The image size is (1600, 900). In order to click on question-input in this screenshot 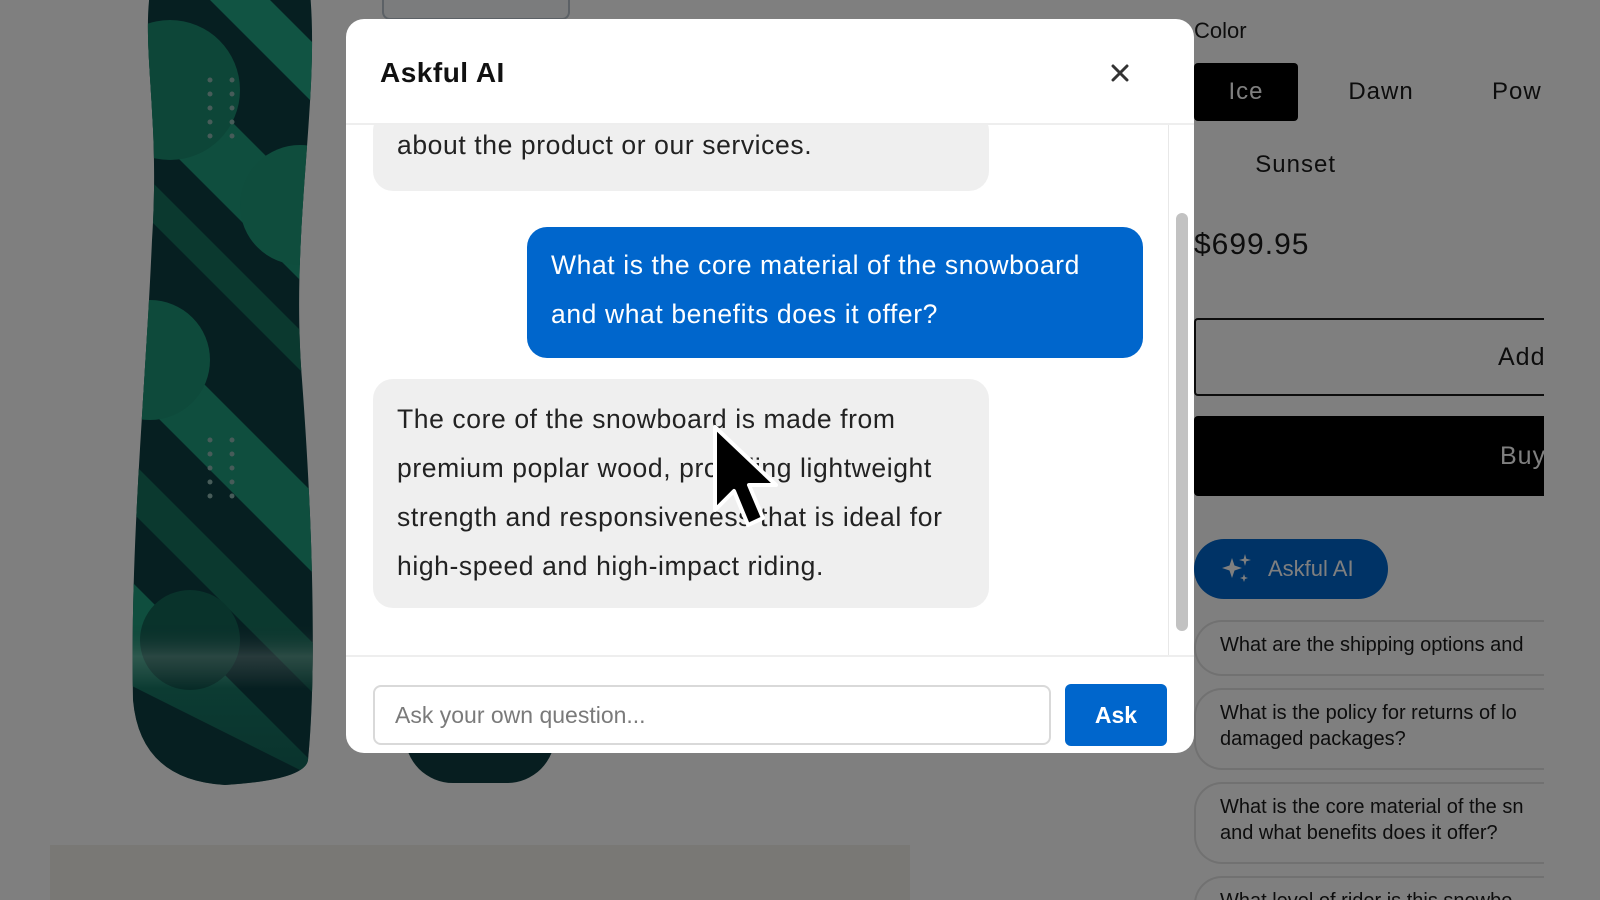, I will do `click(712, 715)`.